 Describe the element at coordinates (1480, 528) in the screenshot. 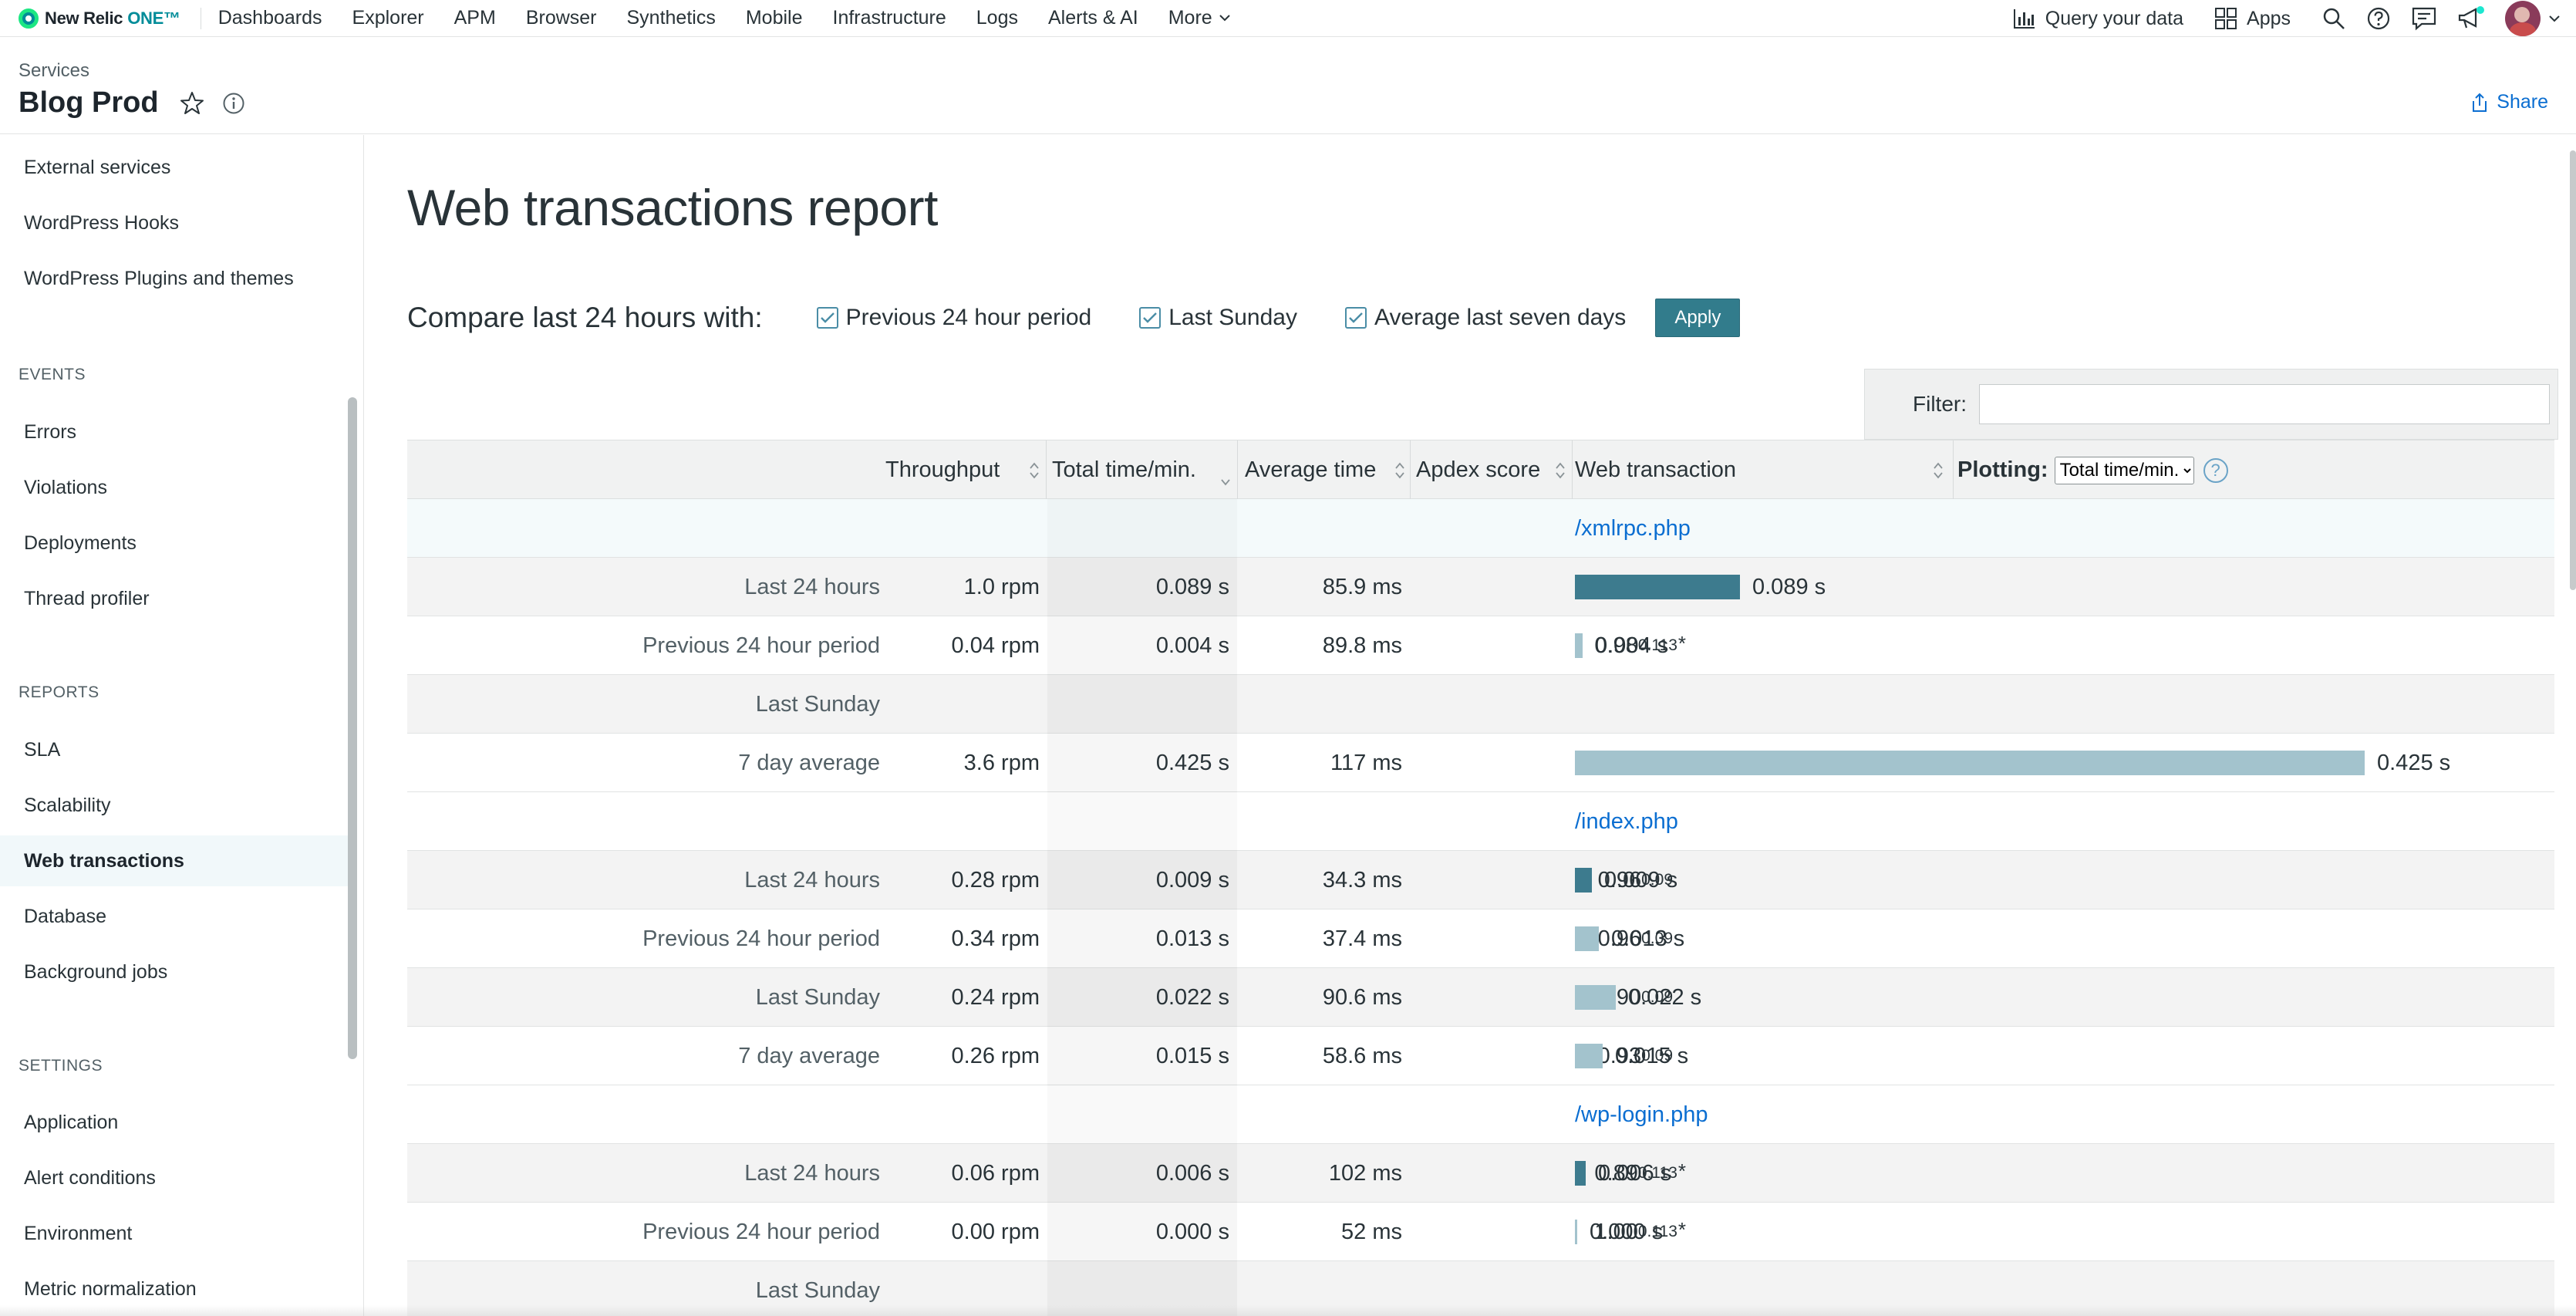

I see `transaction-group-row: /xmlrpc.php` at that location.